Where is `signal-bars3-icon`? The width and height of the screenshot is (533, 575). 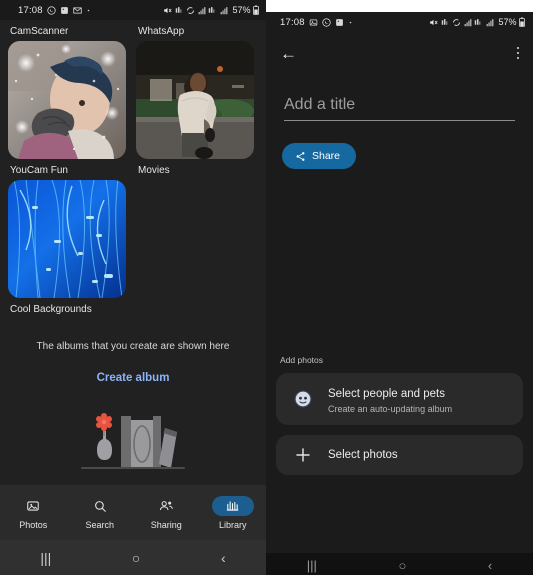
signal-bars3-icon is located at coordinates (224, 10).